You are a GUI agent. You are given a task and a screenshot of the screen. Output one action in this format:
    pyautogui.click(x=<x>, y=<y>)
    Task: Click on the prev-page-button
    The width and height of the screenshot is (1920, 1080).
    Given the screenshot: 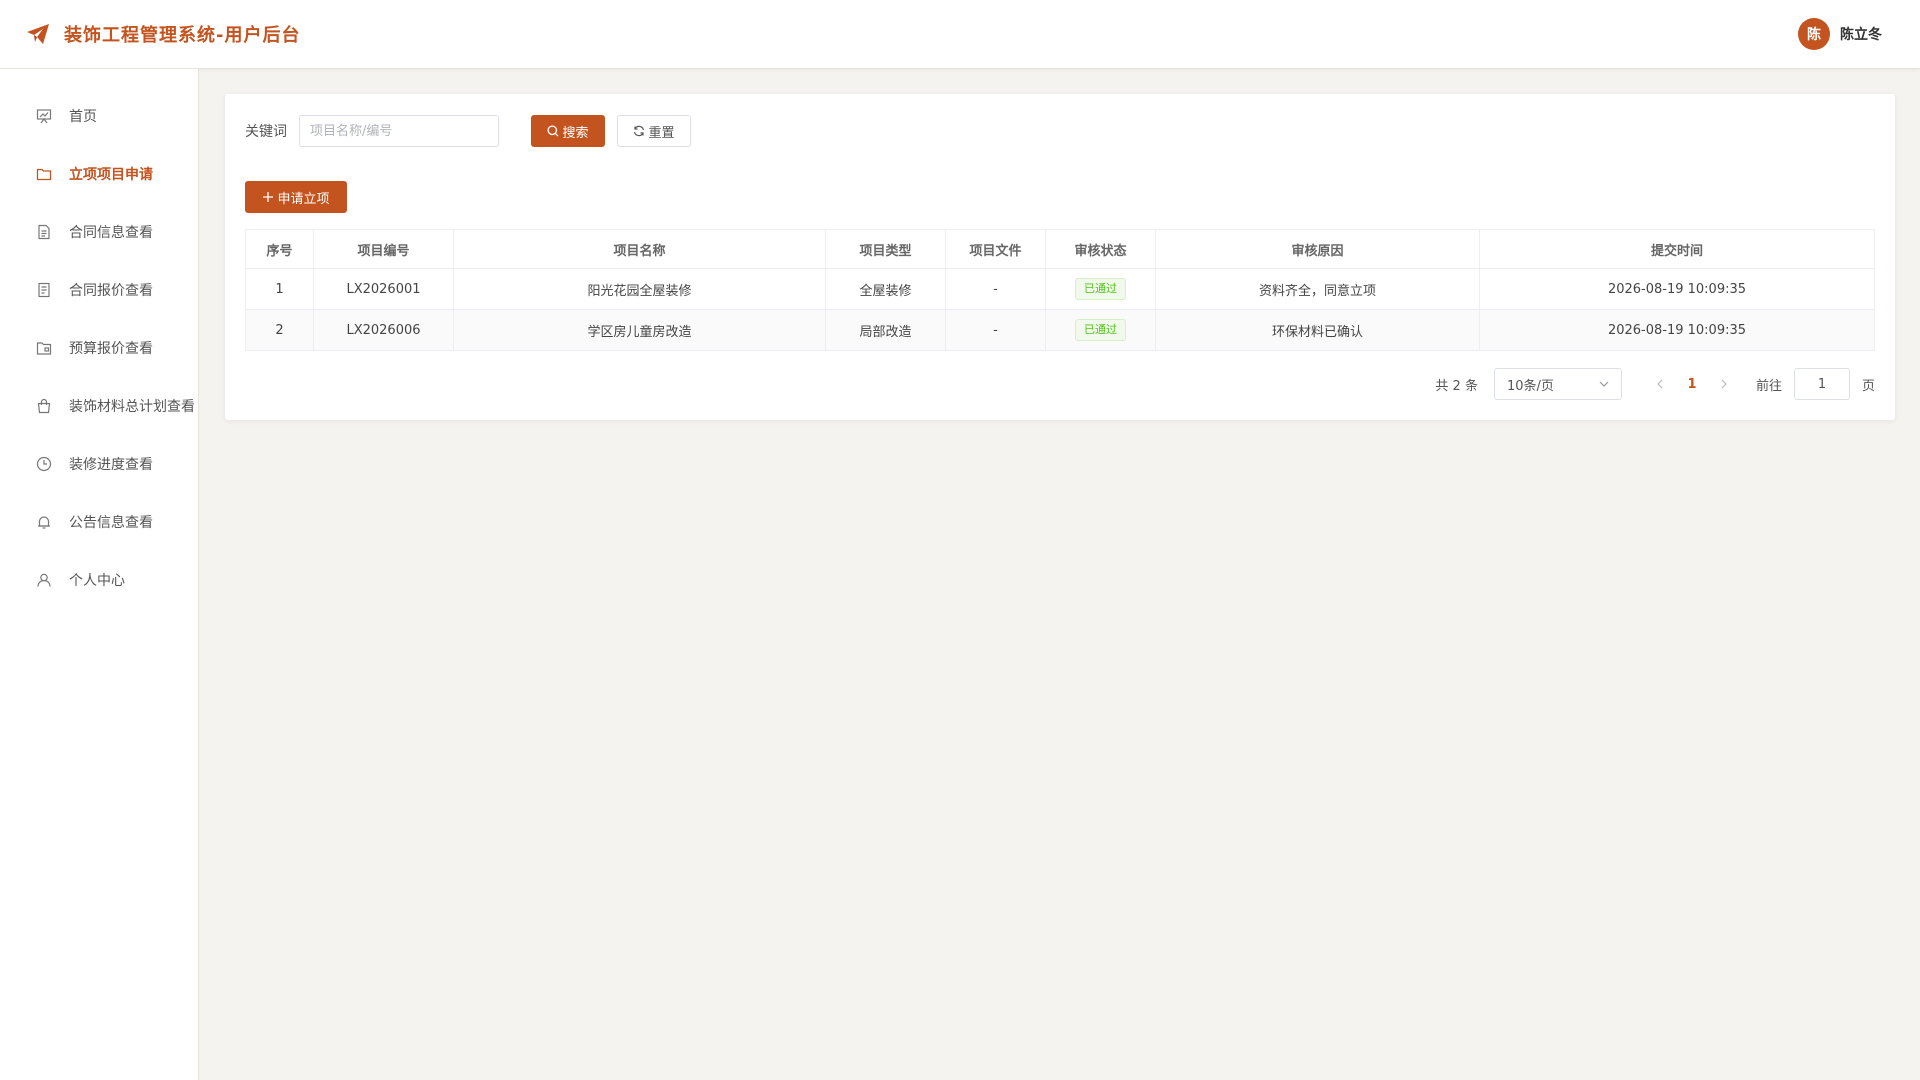 What is the action you would take?
    pyautogui.click(x=1660, y=384)
    